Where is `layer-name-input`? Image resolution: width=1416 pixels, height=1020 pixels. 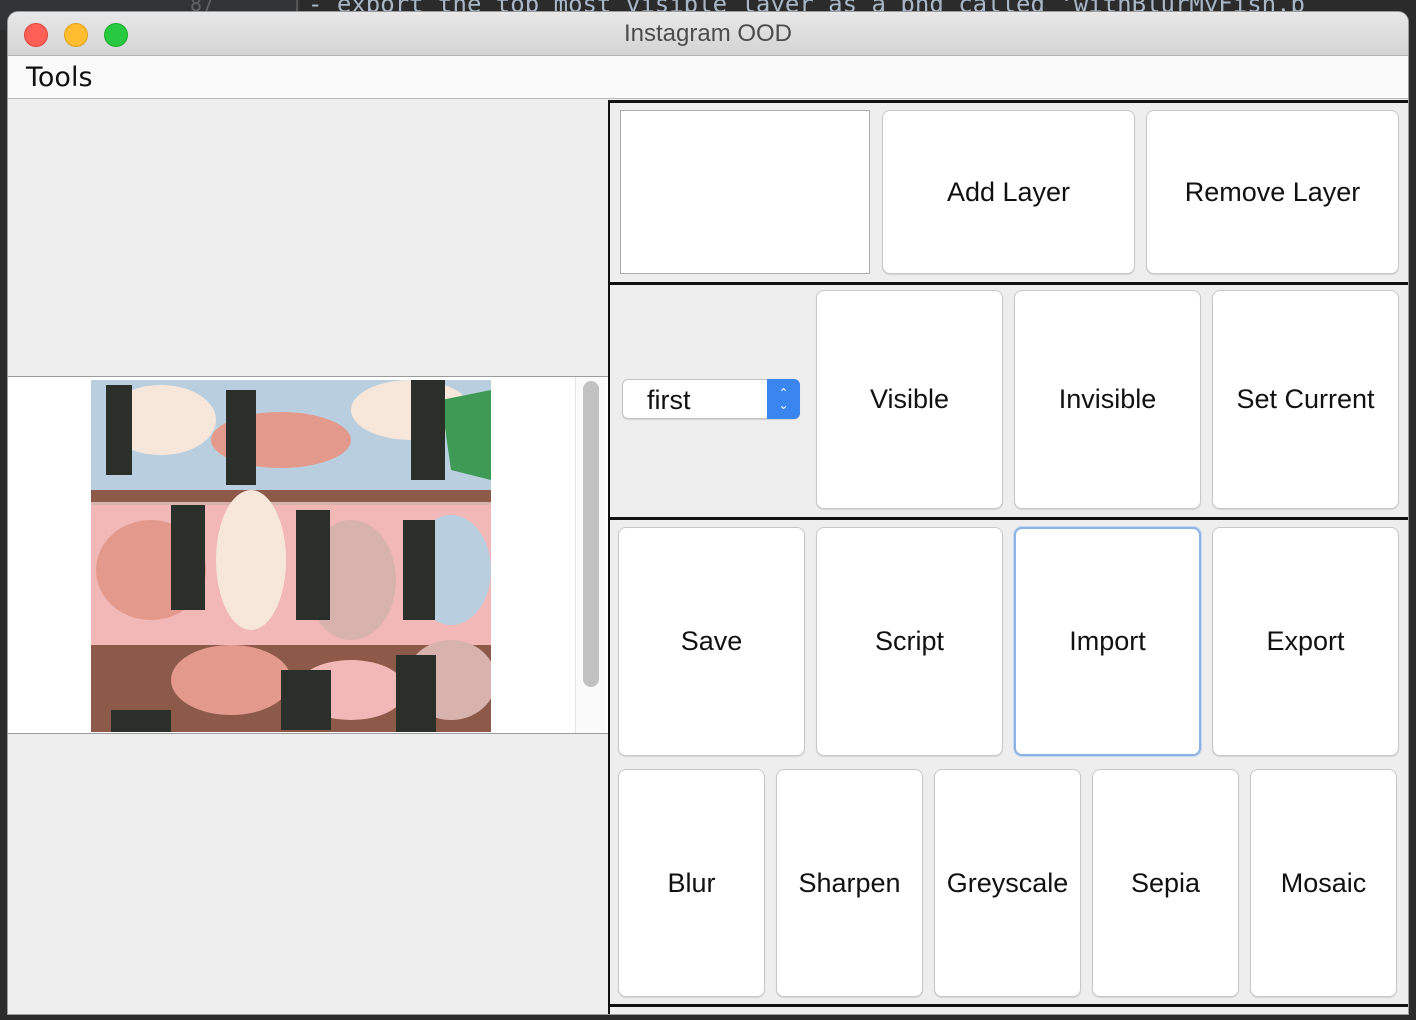 layer-name-input is located at coordinates (745, 192).